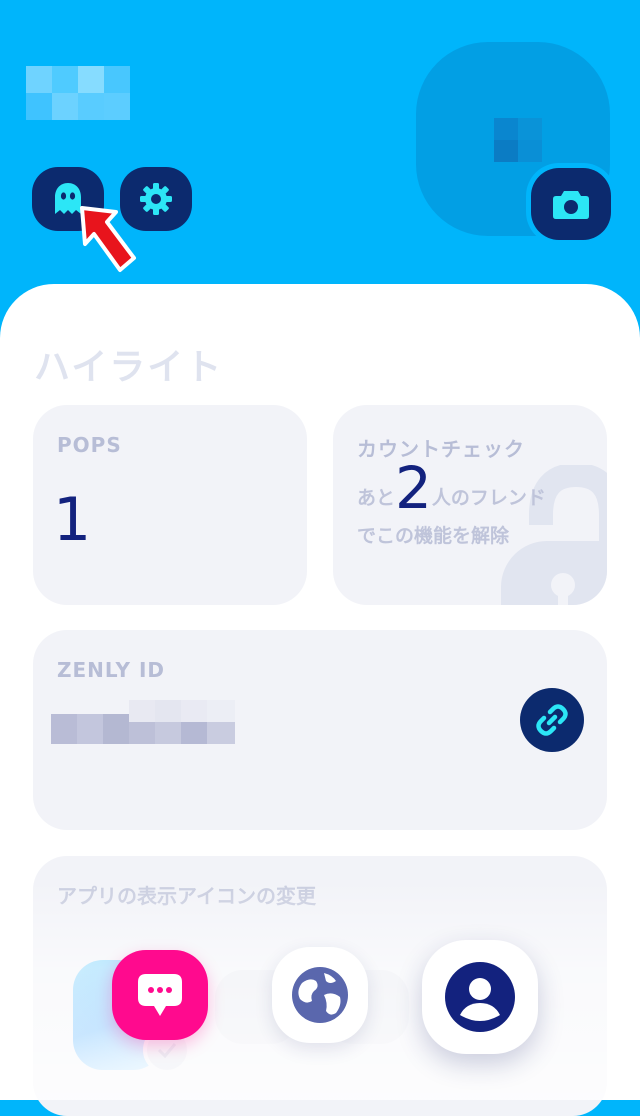 The height and width of the screenshot is (1116, 640). I want to click on nav-profile-button, so click(480, 997).